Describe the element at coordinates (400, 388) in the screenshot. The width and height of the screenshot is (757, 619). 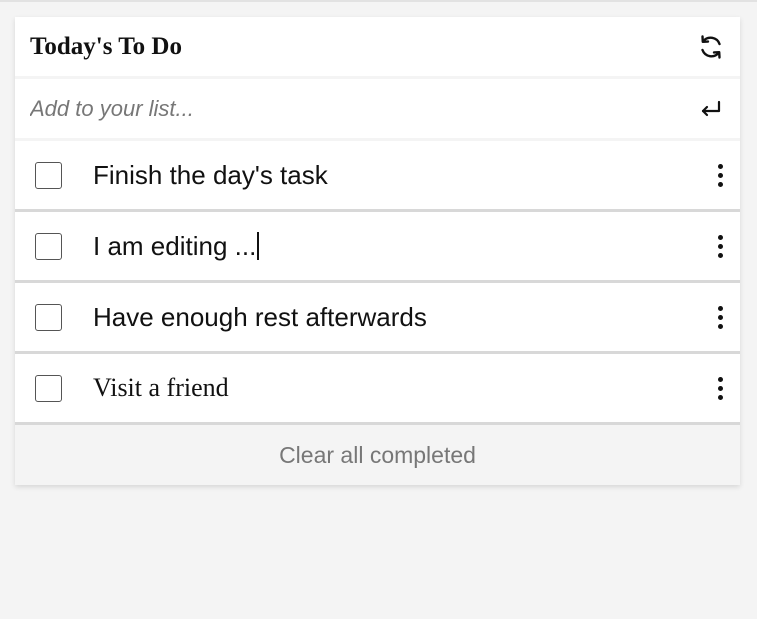
I see `todo-item-text: Visit a friend` at that location.